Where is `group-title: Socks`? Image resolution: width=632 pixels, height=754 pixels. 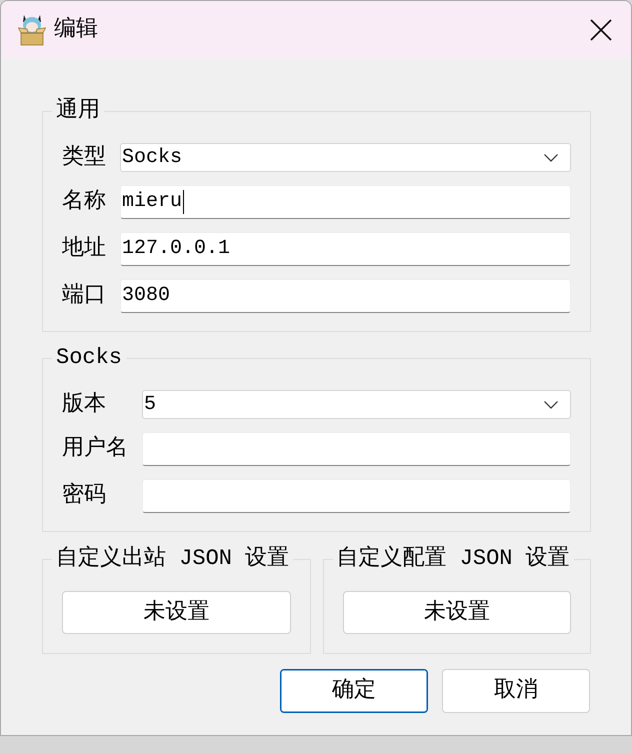
group-title: Socks is located at coordinates (89, 358).